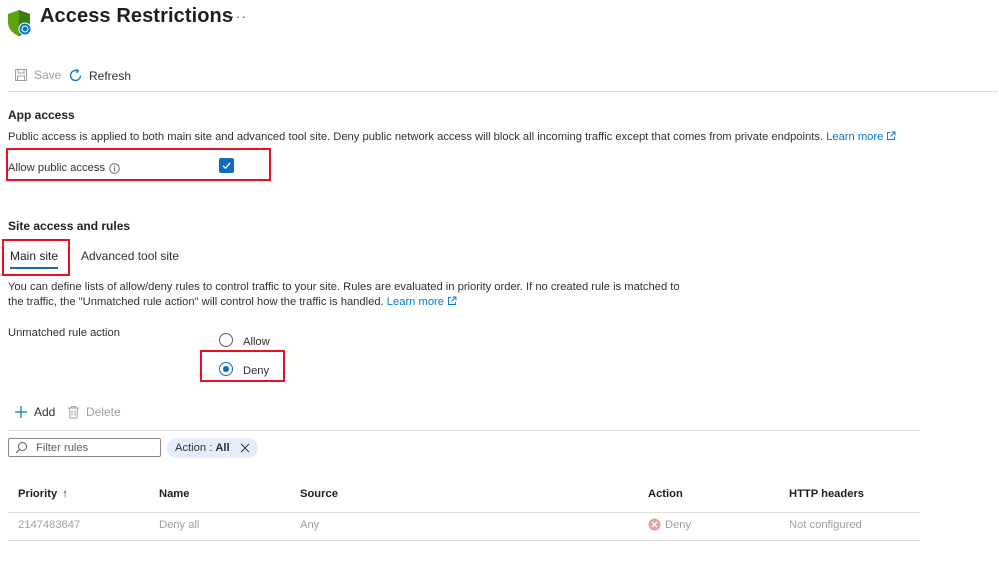 This screenshot has height=563, width=999. Describe the element at coordinates (36, 257) in the screenshot. I see `main-site-tab-highlight` at that location.